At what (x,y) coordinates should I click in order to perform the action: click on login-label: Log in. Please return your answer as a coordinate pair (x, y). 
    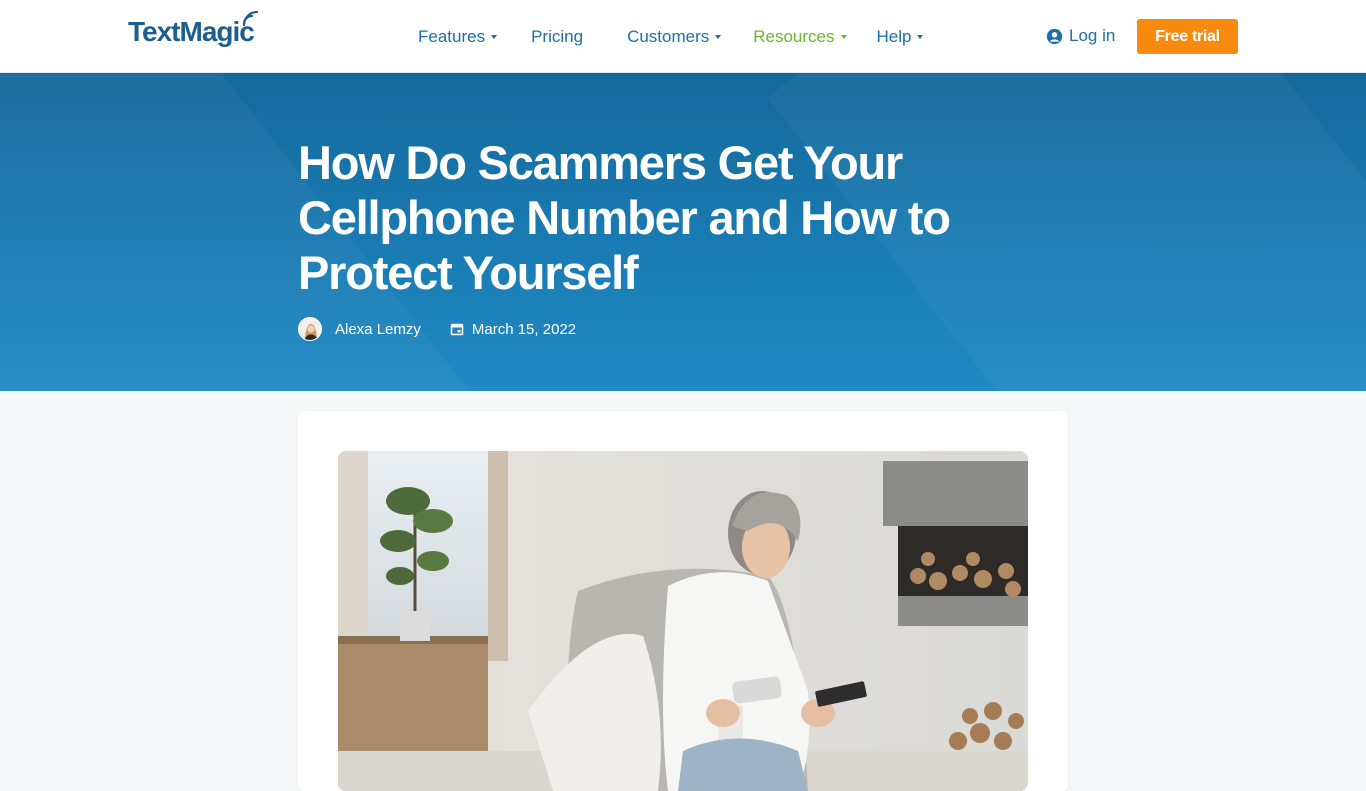
    Looking at the image, I should click on (1092, 35).